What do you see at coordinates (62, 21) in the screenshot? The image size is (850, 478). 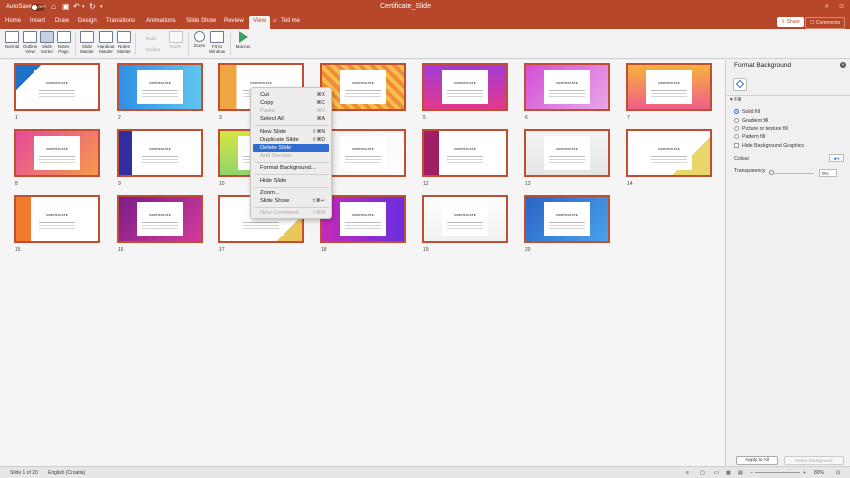 I see `tab-draw: Draw` at bounding box center [62, 21].